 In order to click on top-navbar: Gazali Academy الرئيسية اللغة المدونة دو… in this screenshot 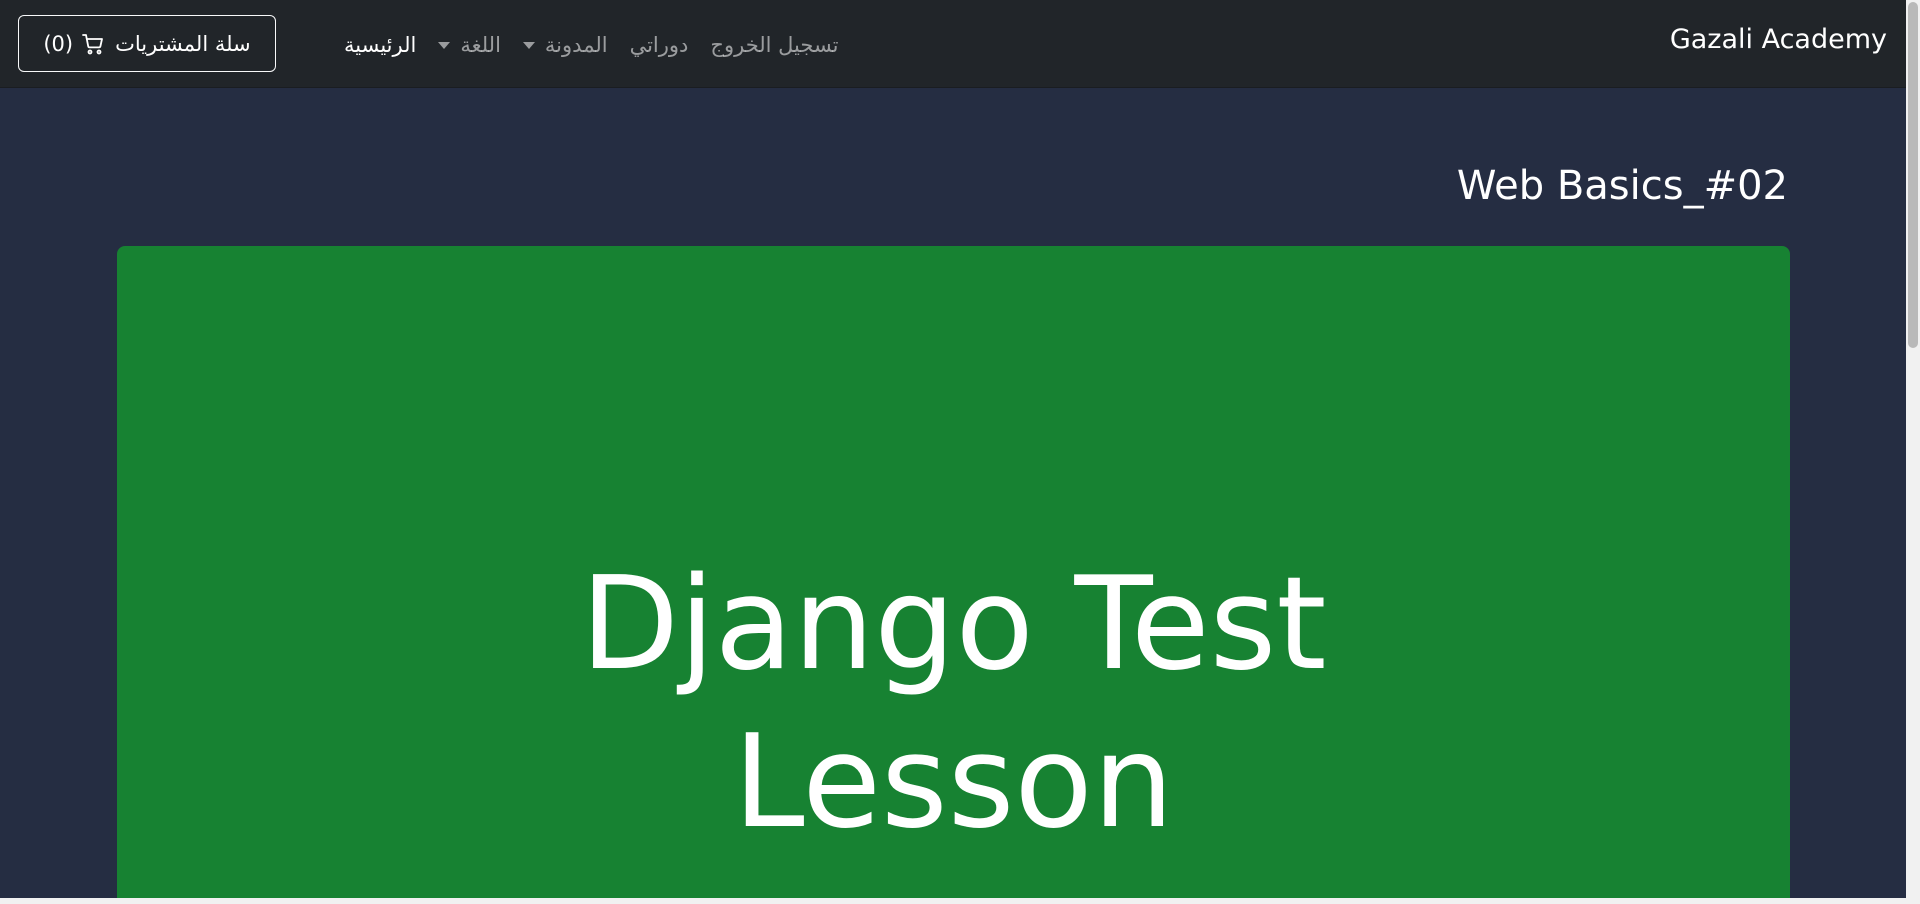, I will do `click(960, 44)`.